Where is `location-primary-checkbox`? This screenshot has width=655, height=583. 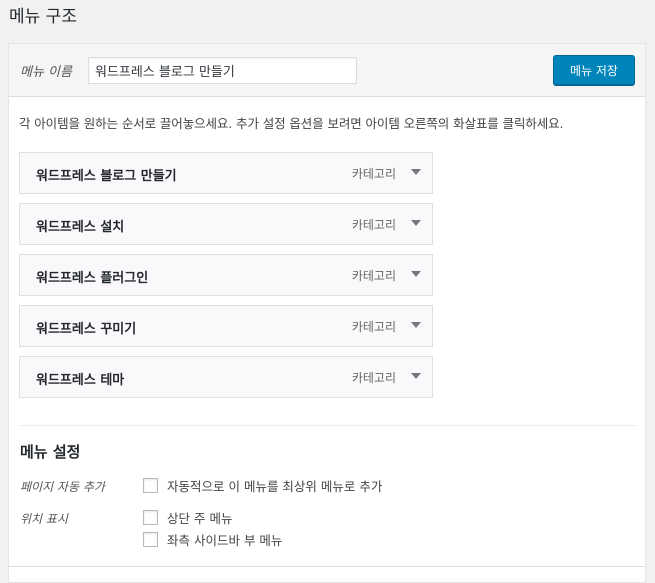 location-primary-checkbox is located at coordinates (150, 517).